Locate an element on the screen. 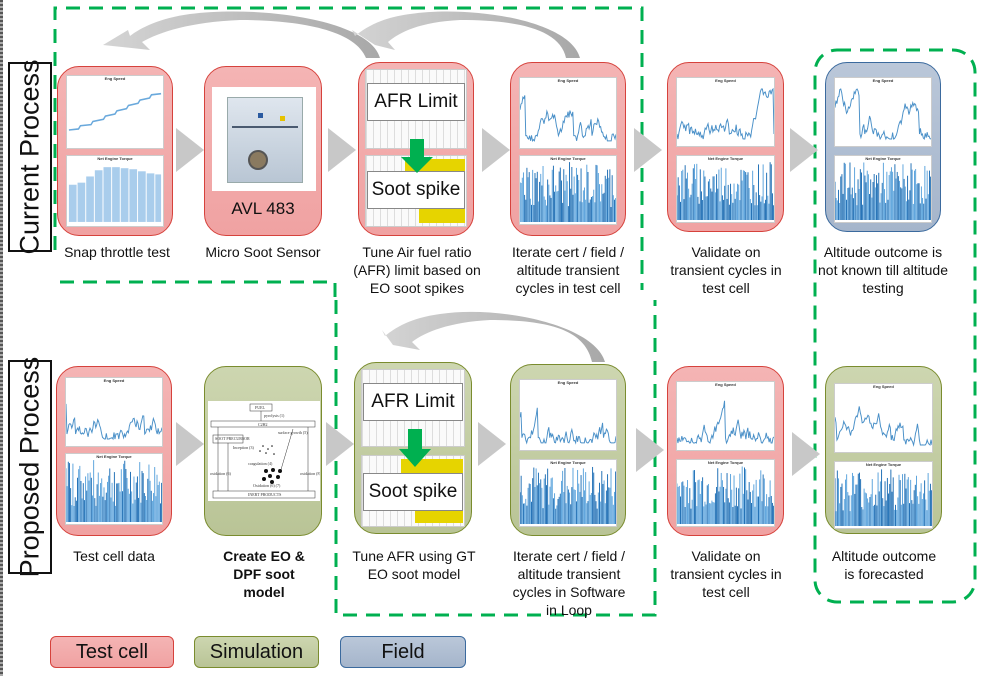 The image size is (984, 676). caption-create-soot-model: Create EO & DPF soot model is located at coordinates (264, 574).